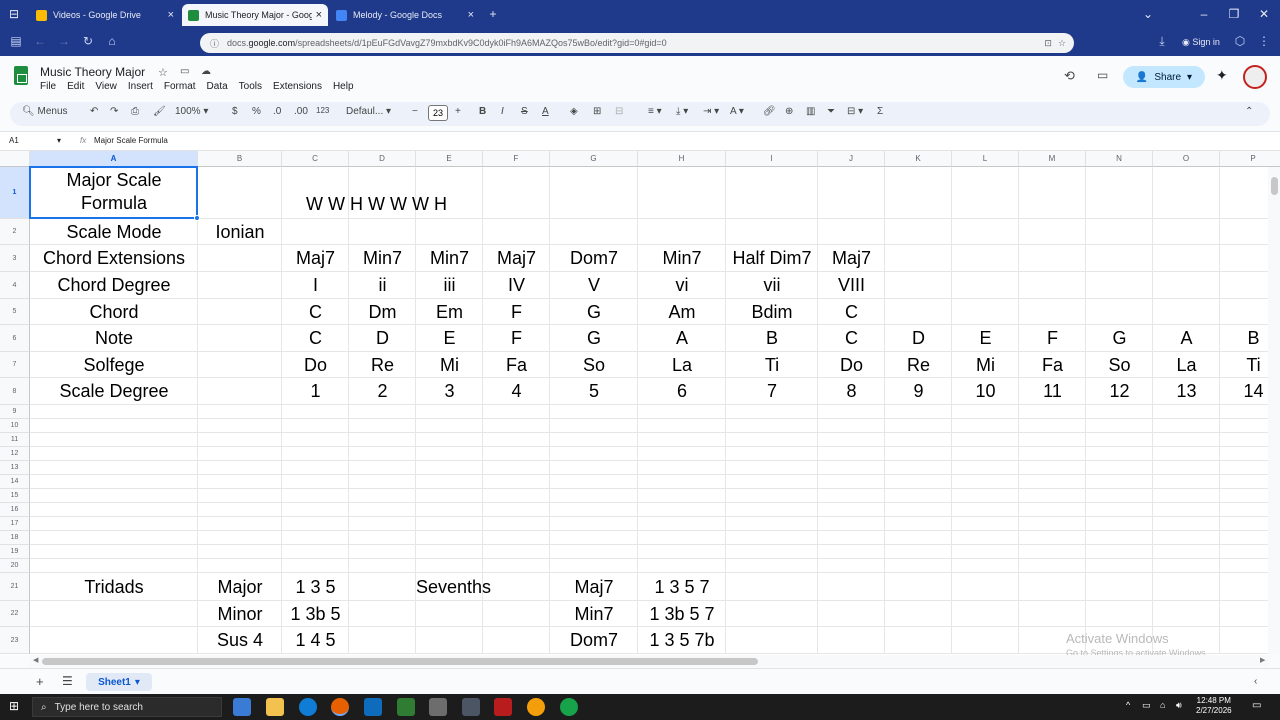 This screenshot has width=1280, height=720. Describe the element at coordinates (277, 111) in the screenshot. I see `decrease-decimal-button: .0` at that location.